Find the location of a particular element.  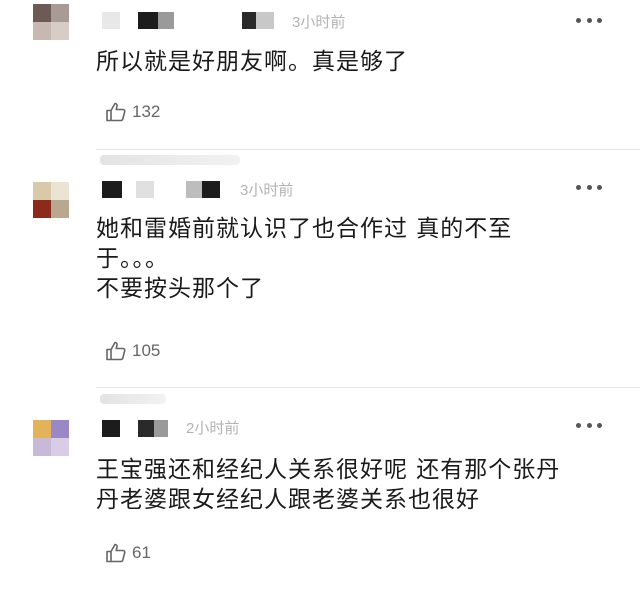

comment-text: 王宝强还和经纪人关系很好呢 还有那个张丹 丹老婆跟女经纪人跟老婆关系也很好 is located at coordinates (348, 485).